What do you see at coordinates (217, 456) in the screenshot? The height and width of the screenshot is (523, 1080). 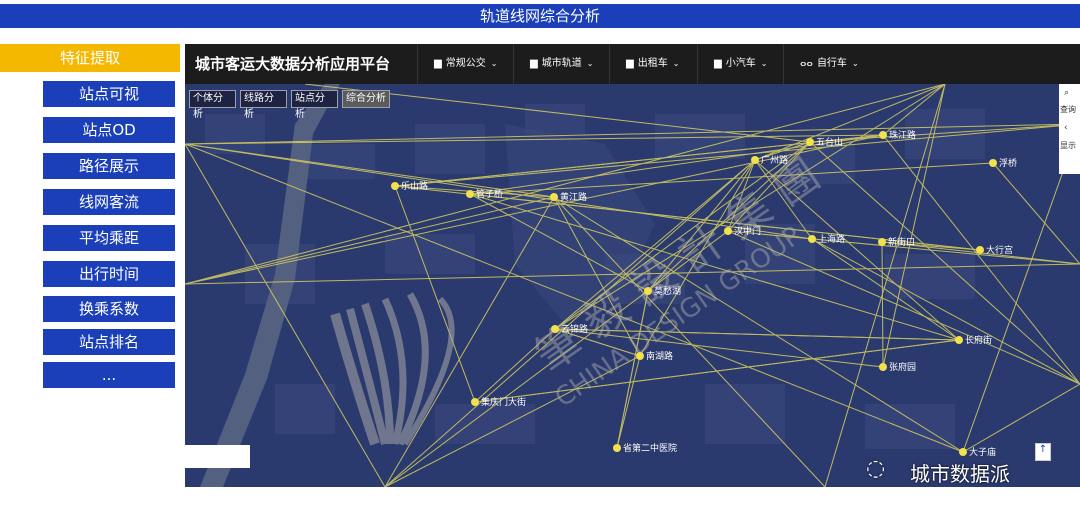 I see `blank-panel` at bounding box center [217, 456].